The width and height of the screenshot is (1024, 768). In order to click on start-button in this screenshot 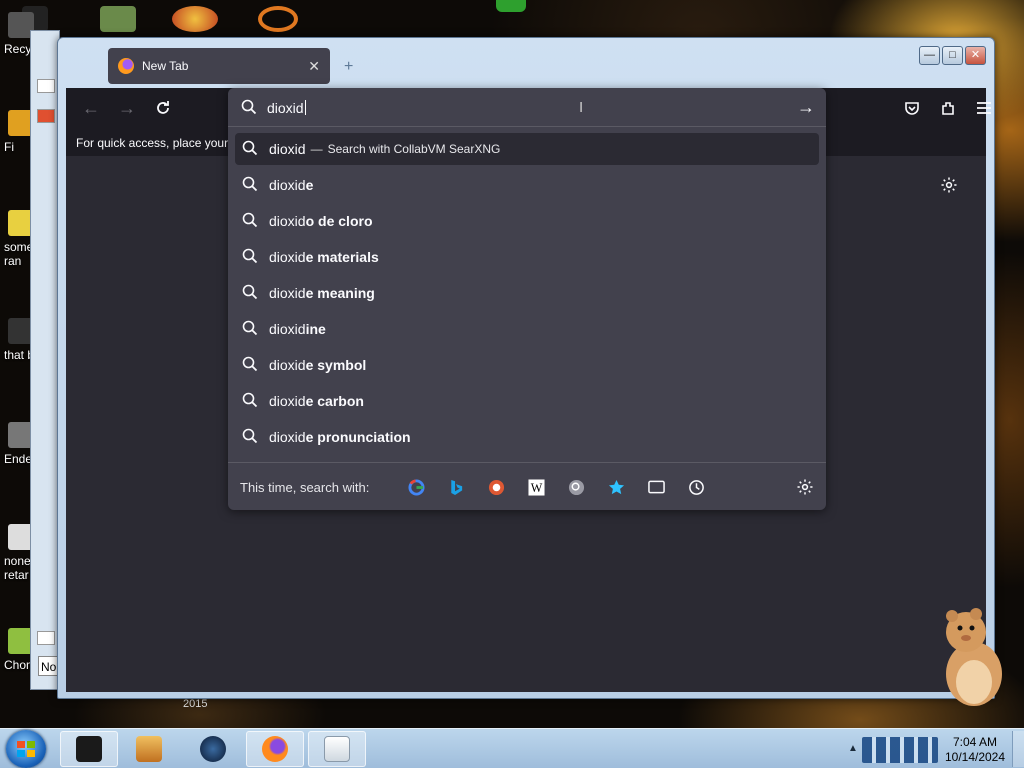, I will do `click(26, 749)`.